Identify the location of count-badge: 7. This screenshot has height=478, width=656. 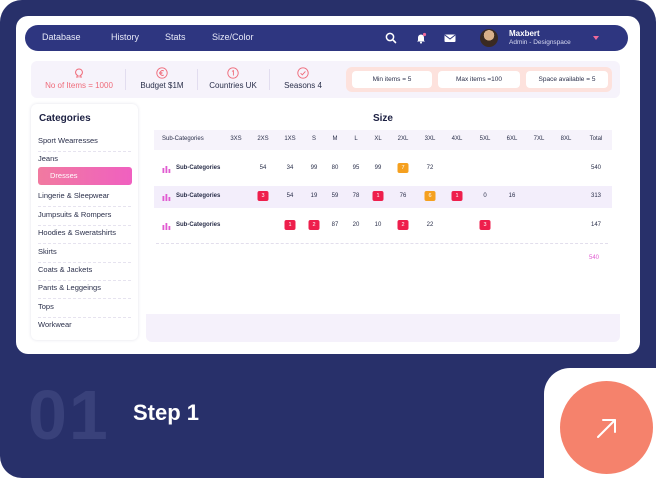
(403, 168).